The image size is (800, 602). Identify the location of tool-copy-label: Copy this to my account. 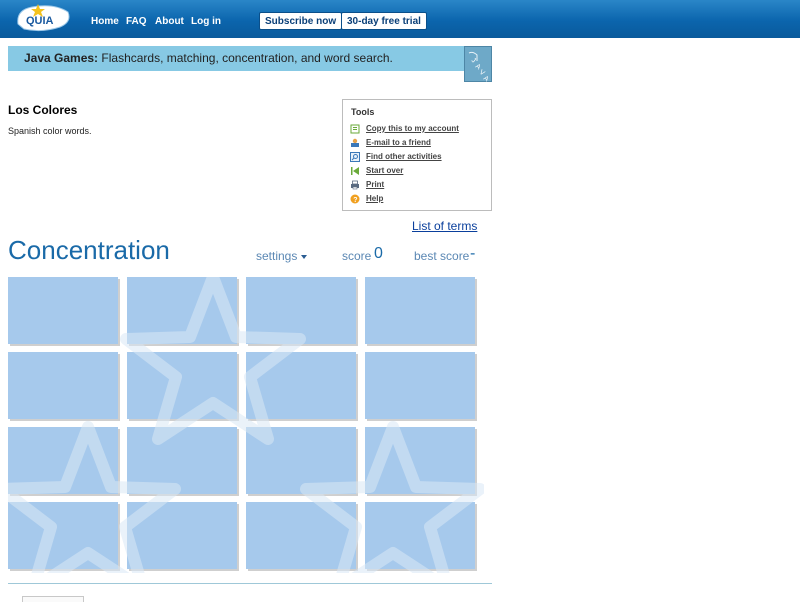
(412, 128).